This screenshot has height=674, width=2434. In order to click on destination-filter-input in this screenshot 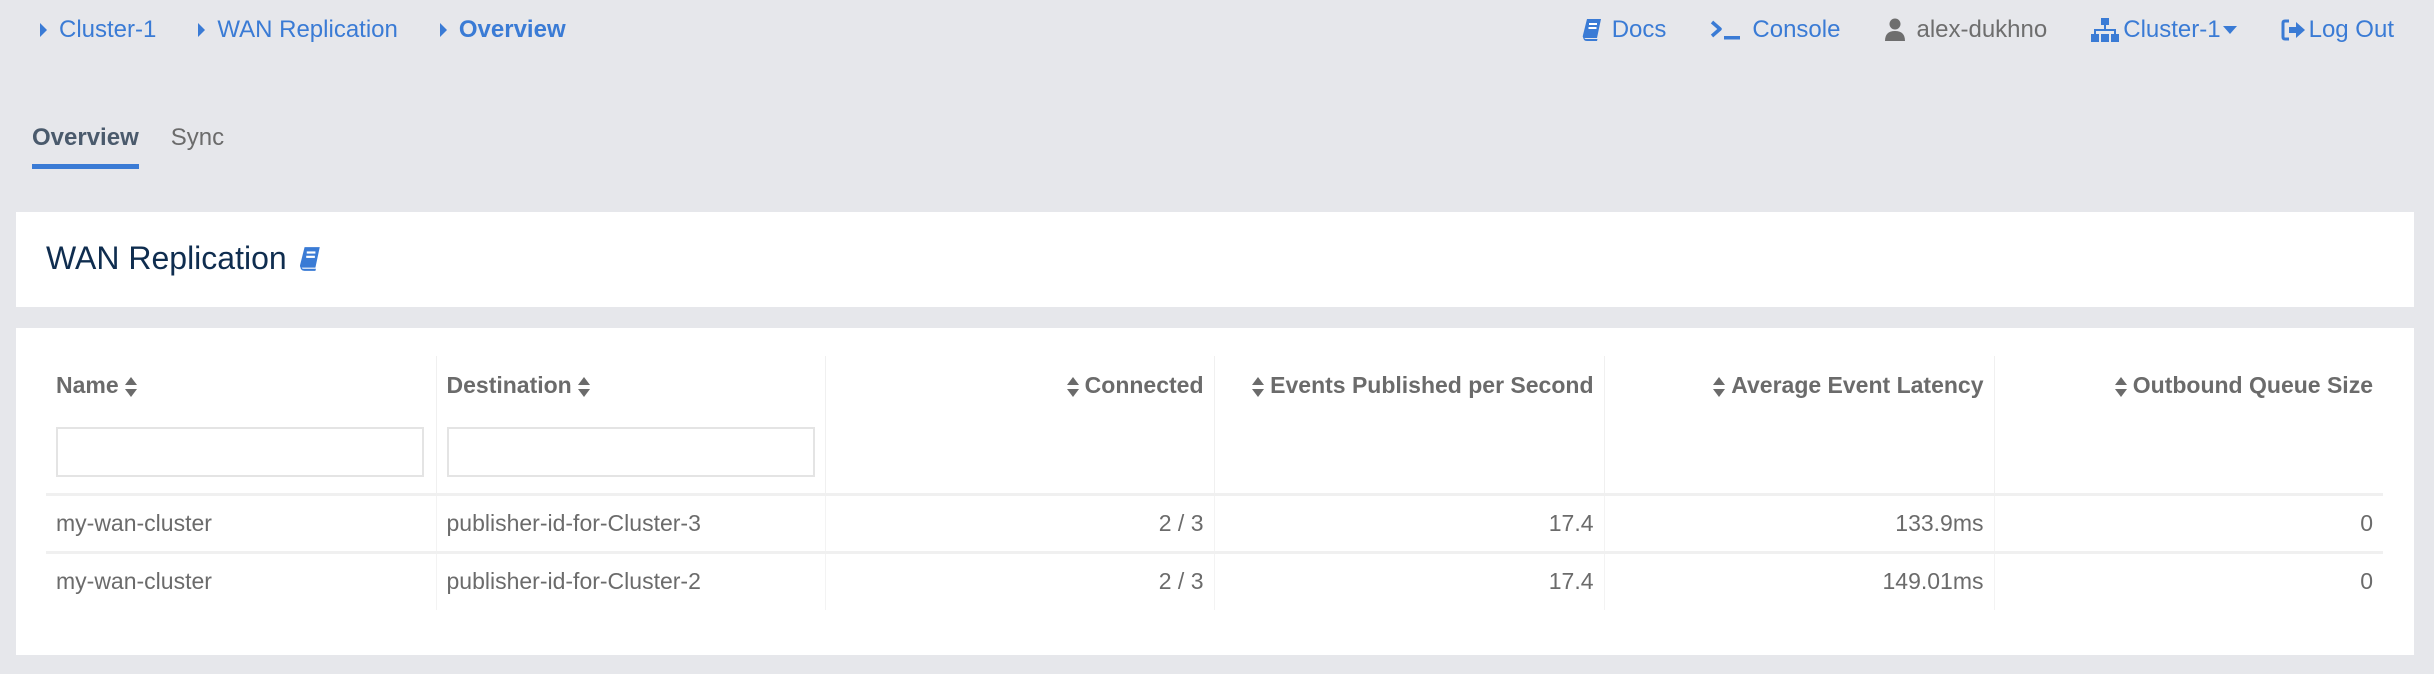, I will do `click(630, 452)`.